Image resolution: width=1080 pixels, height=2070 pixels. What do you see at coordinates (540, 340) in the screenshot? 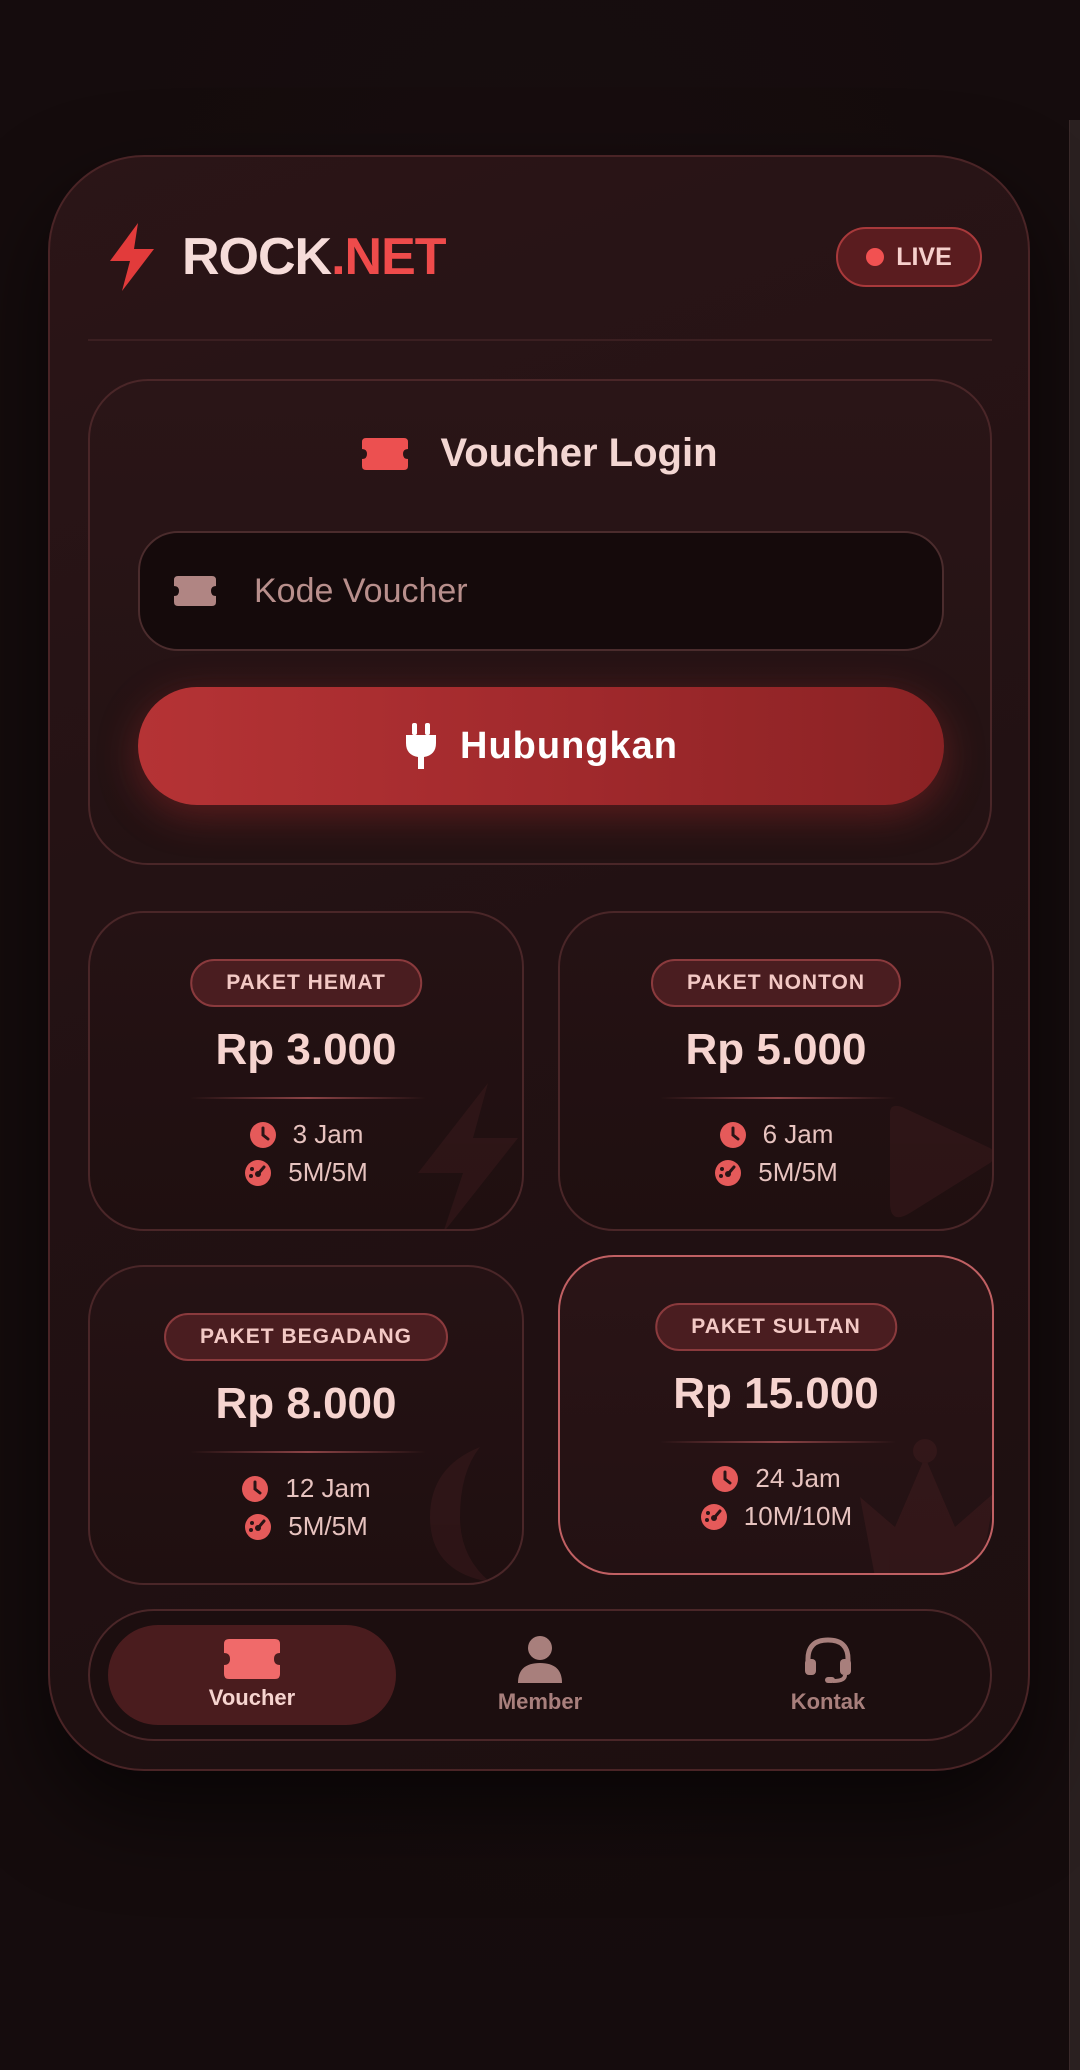
I see `header-divider` at bounding box center [540, 340].